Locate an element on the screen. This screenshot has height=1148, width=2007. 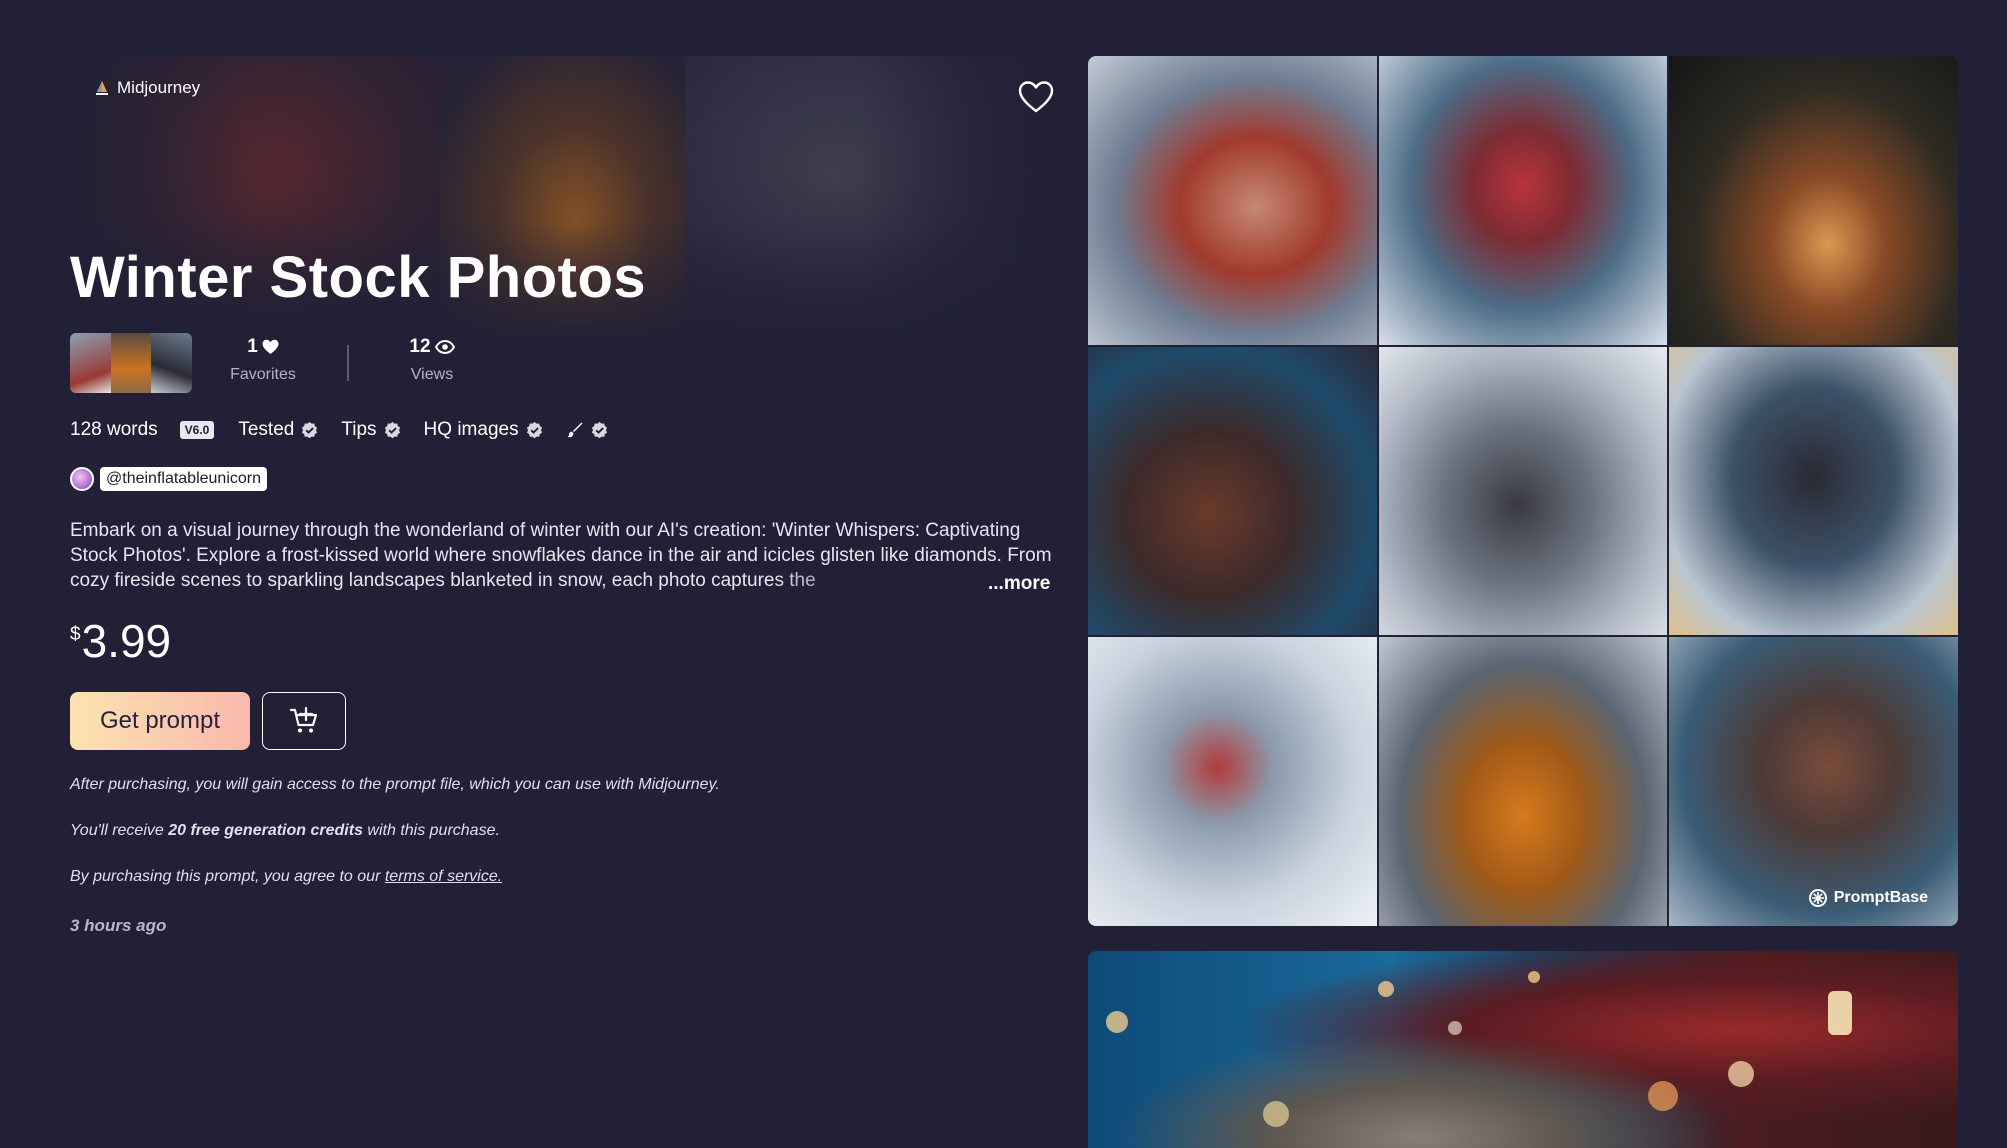
model-tag: Midjourney is located at coordinates (147, 88).